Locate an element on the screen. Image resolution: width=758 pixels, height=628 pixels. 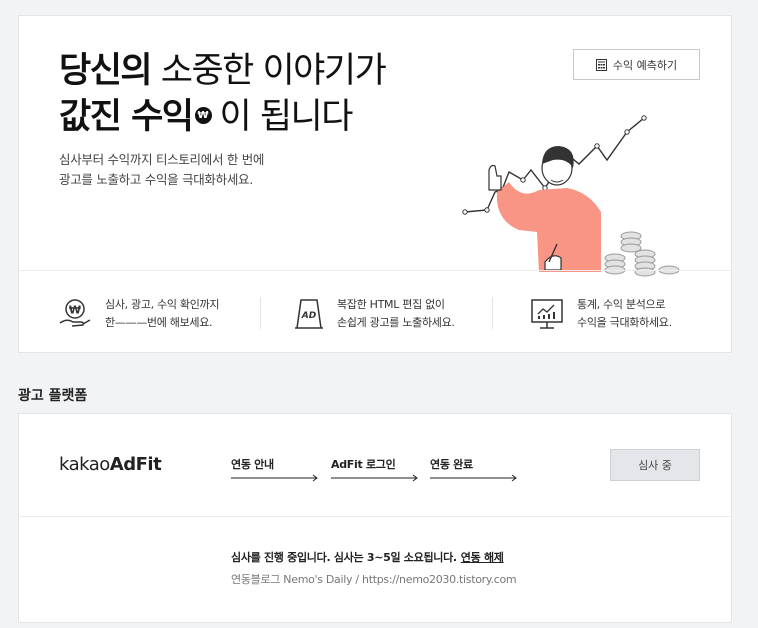
hero-divider is located at coordinates (375, 270).